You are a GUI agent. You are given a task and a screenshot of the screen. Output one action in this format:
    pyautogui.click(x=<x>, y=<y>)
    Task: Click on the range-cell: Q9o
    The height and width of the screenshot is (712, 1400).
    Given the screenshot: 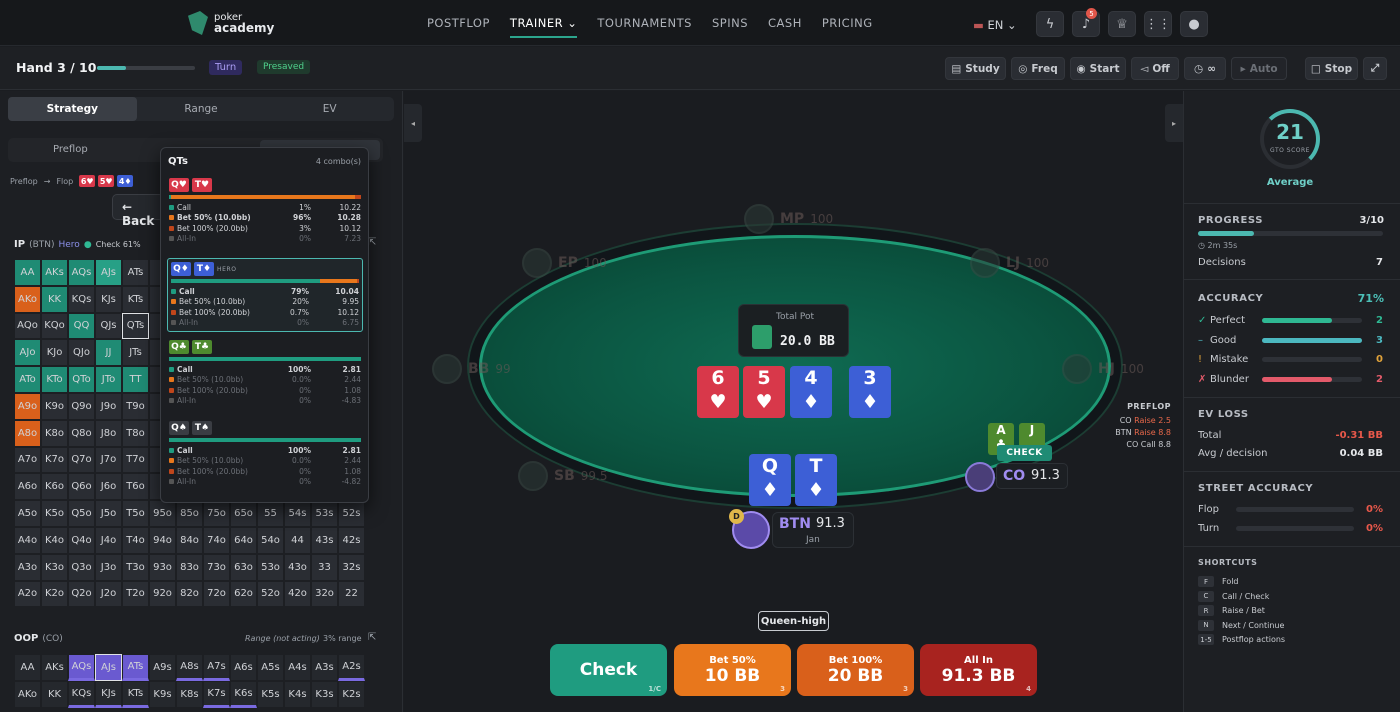 What is the action you would take?
    pyautogui.click(x=81, y=406)
    